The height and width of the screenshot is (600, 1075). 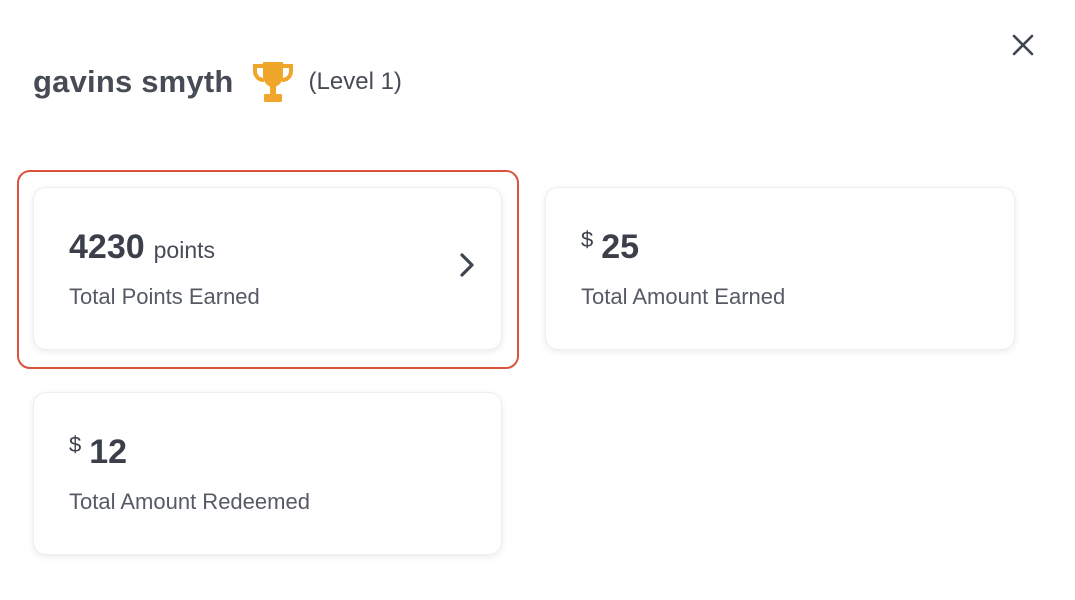 What do you see at coordinates (267, 473) in the screenshot?
I see `total-amount-redeemed-card: $ 12 Total Amount Redeemed` at bounding box center [267, 473].